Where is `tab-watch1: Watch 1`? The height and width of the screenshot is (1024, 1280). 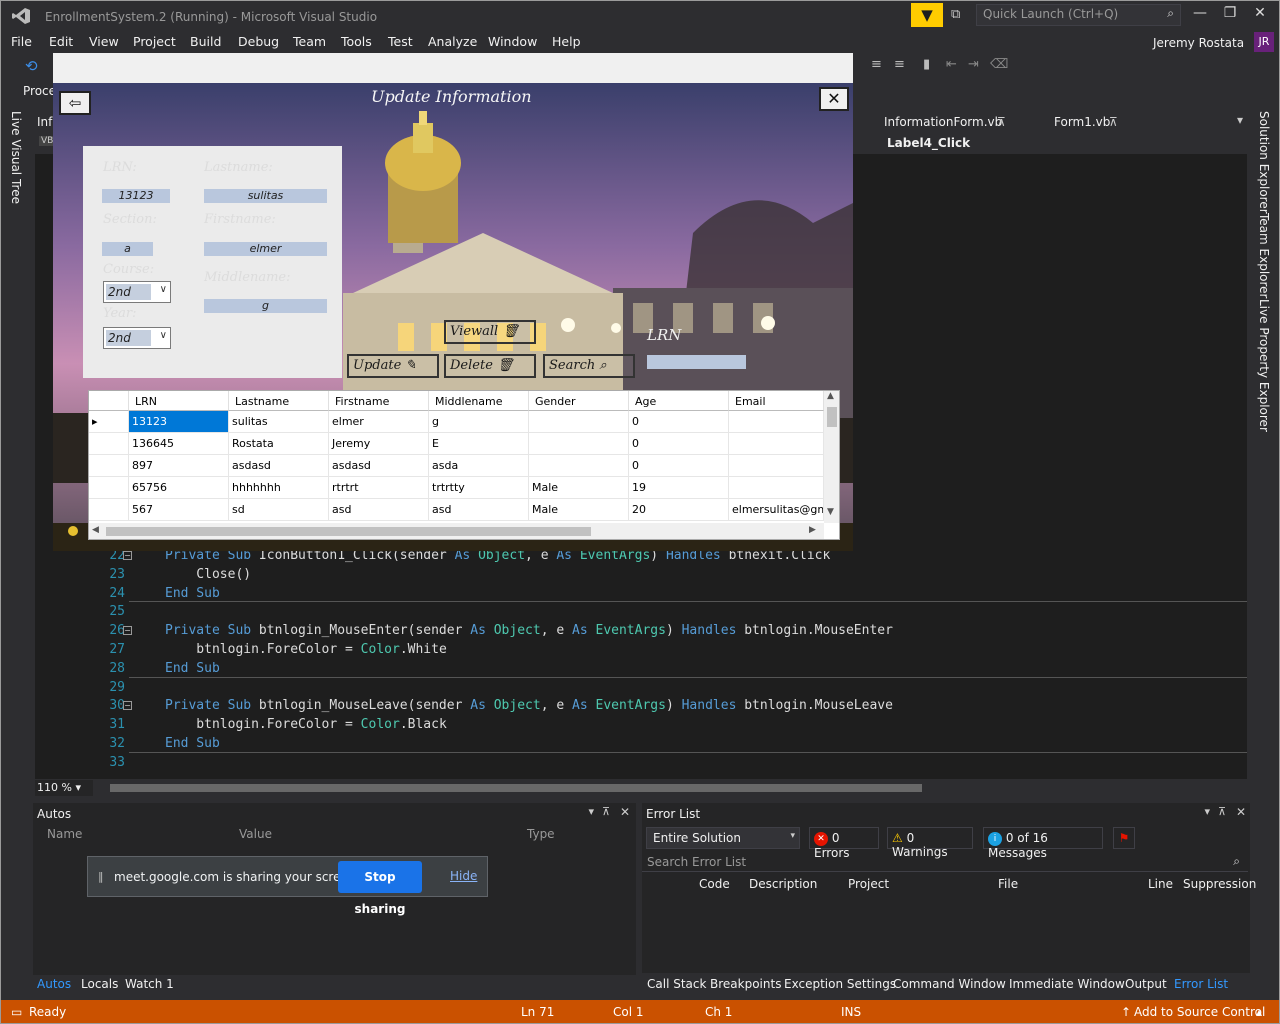 tab-watch1: Watch 1 is located at coordinates (149, 984).